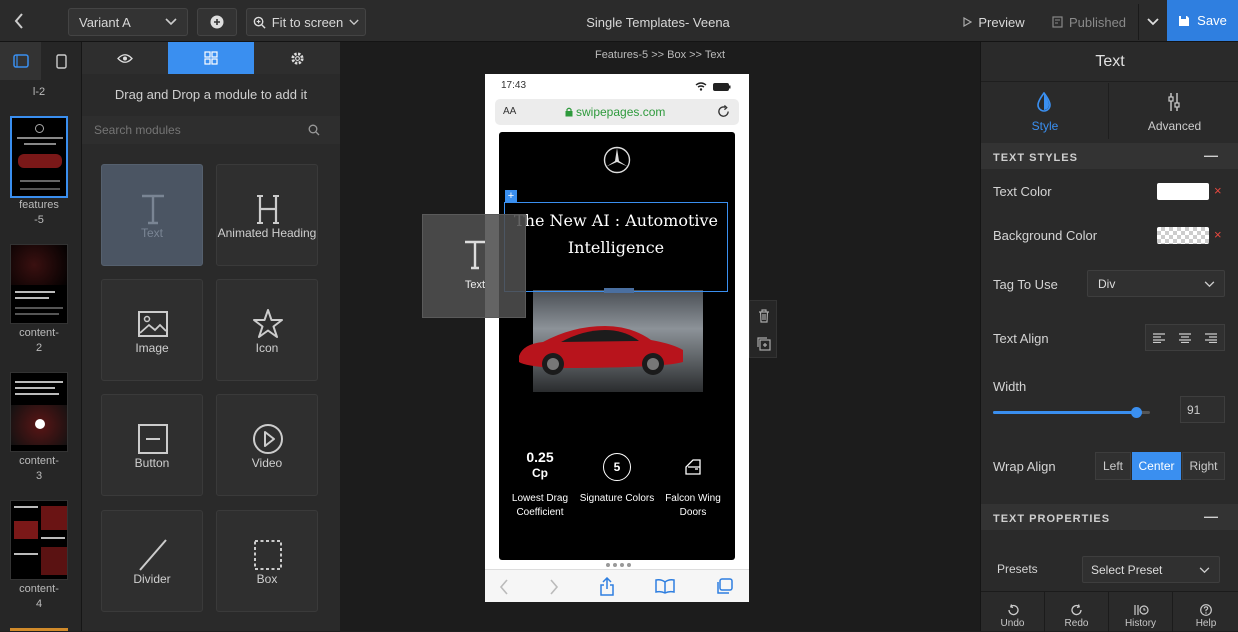 The height and width of the screenshot is (632, 1238). What do you see at coordinates (607, 586) in the screenshot?
I see `share-icon` at bounding box center [607, 586].